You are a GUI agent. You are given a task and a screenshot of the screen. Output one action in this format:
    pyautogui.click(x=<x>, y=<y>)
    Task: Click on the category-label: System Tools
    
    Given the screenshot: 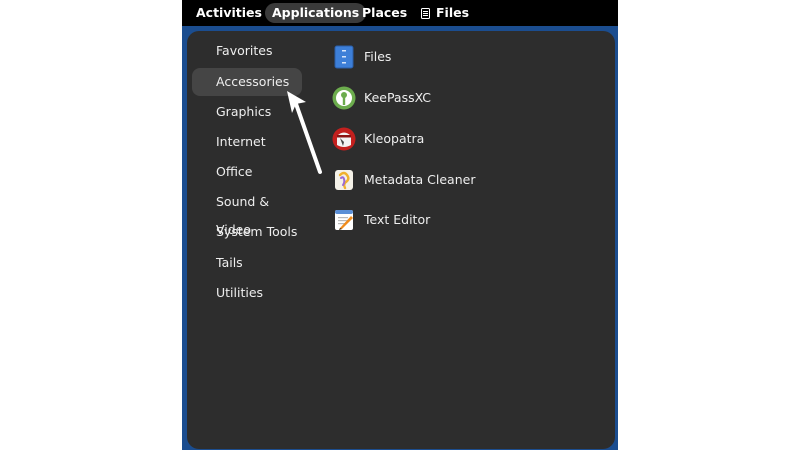 What is the action you would take?
    pyautogui.click(x=257, y=231)
    